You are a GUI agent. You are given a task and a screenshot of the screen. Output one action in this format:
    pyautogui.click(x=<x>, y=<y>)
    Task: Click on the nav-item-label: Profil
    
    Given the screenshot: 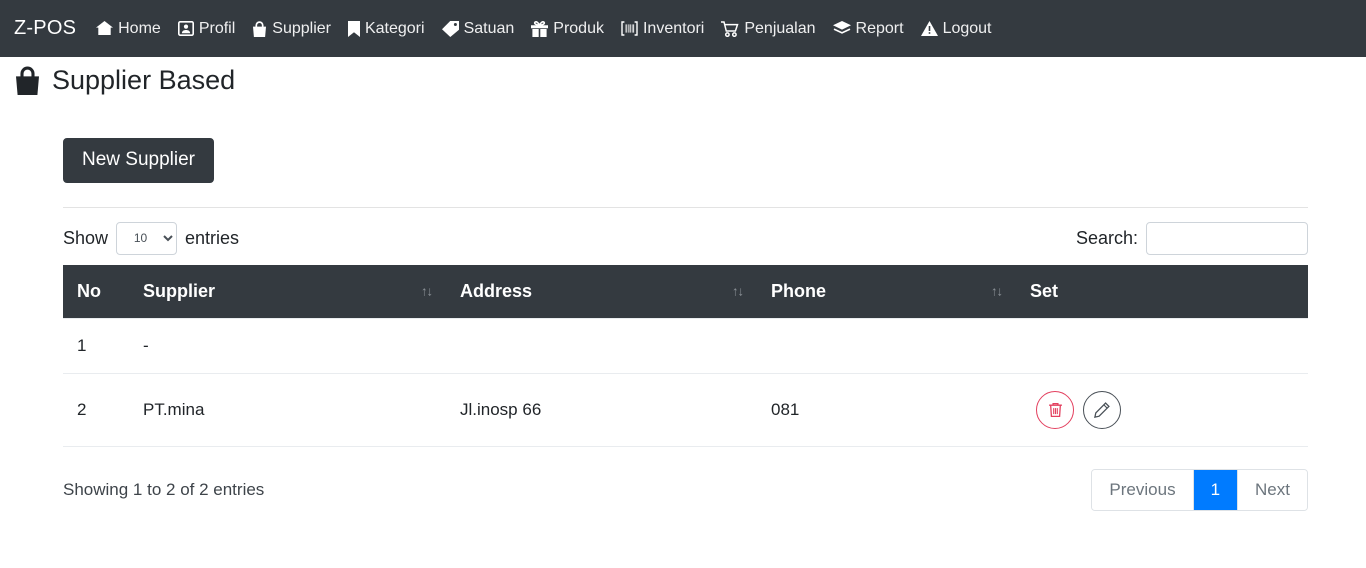 What is the action you would take?
    pyautogui.click(x=217, y=28)
    